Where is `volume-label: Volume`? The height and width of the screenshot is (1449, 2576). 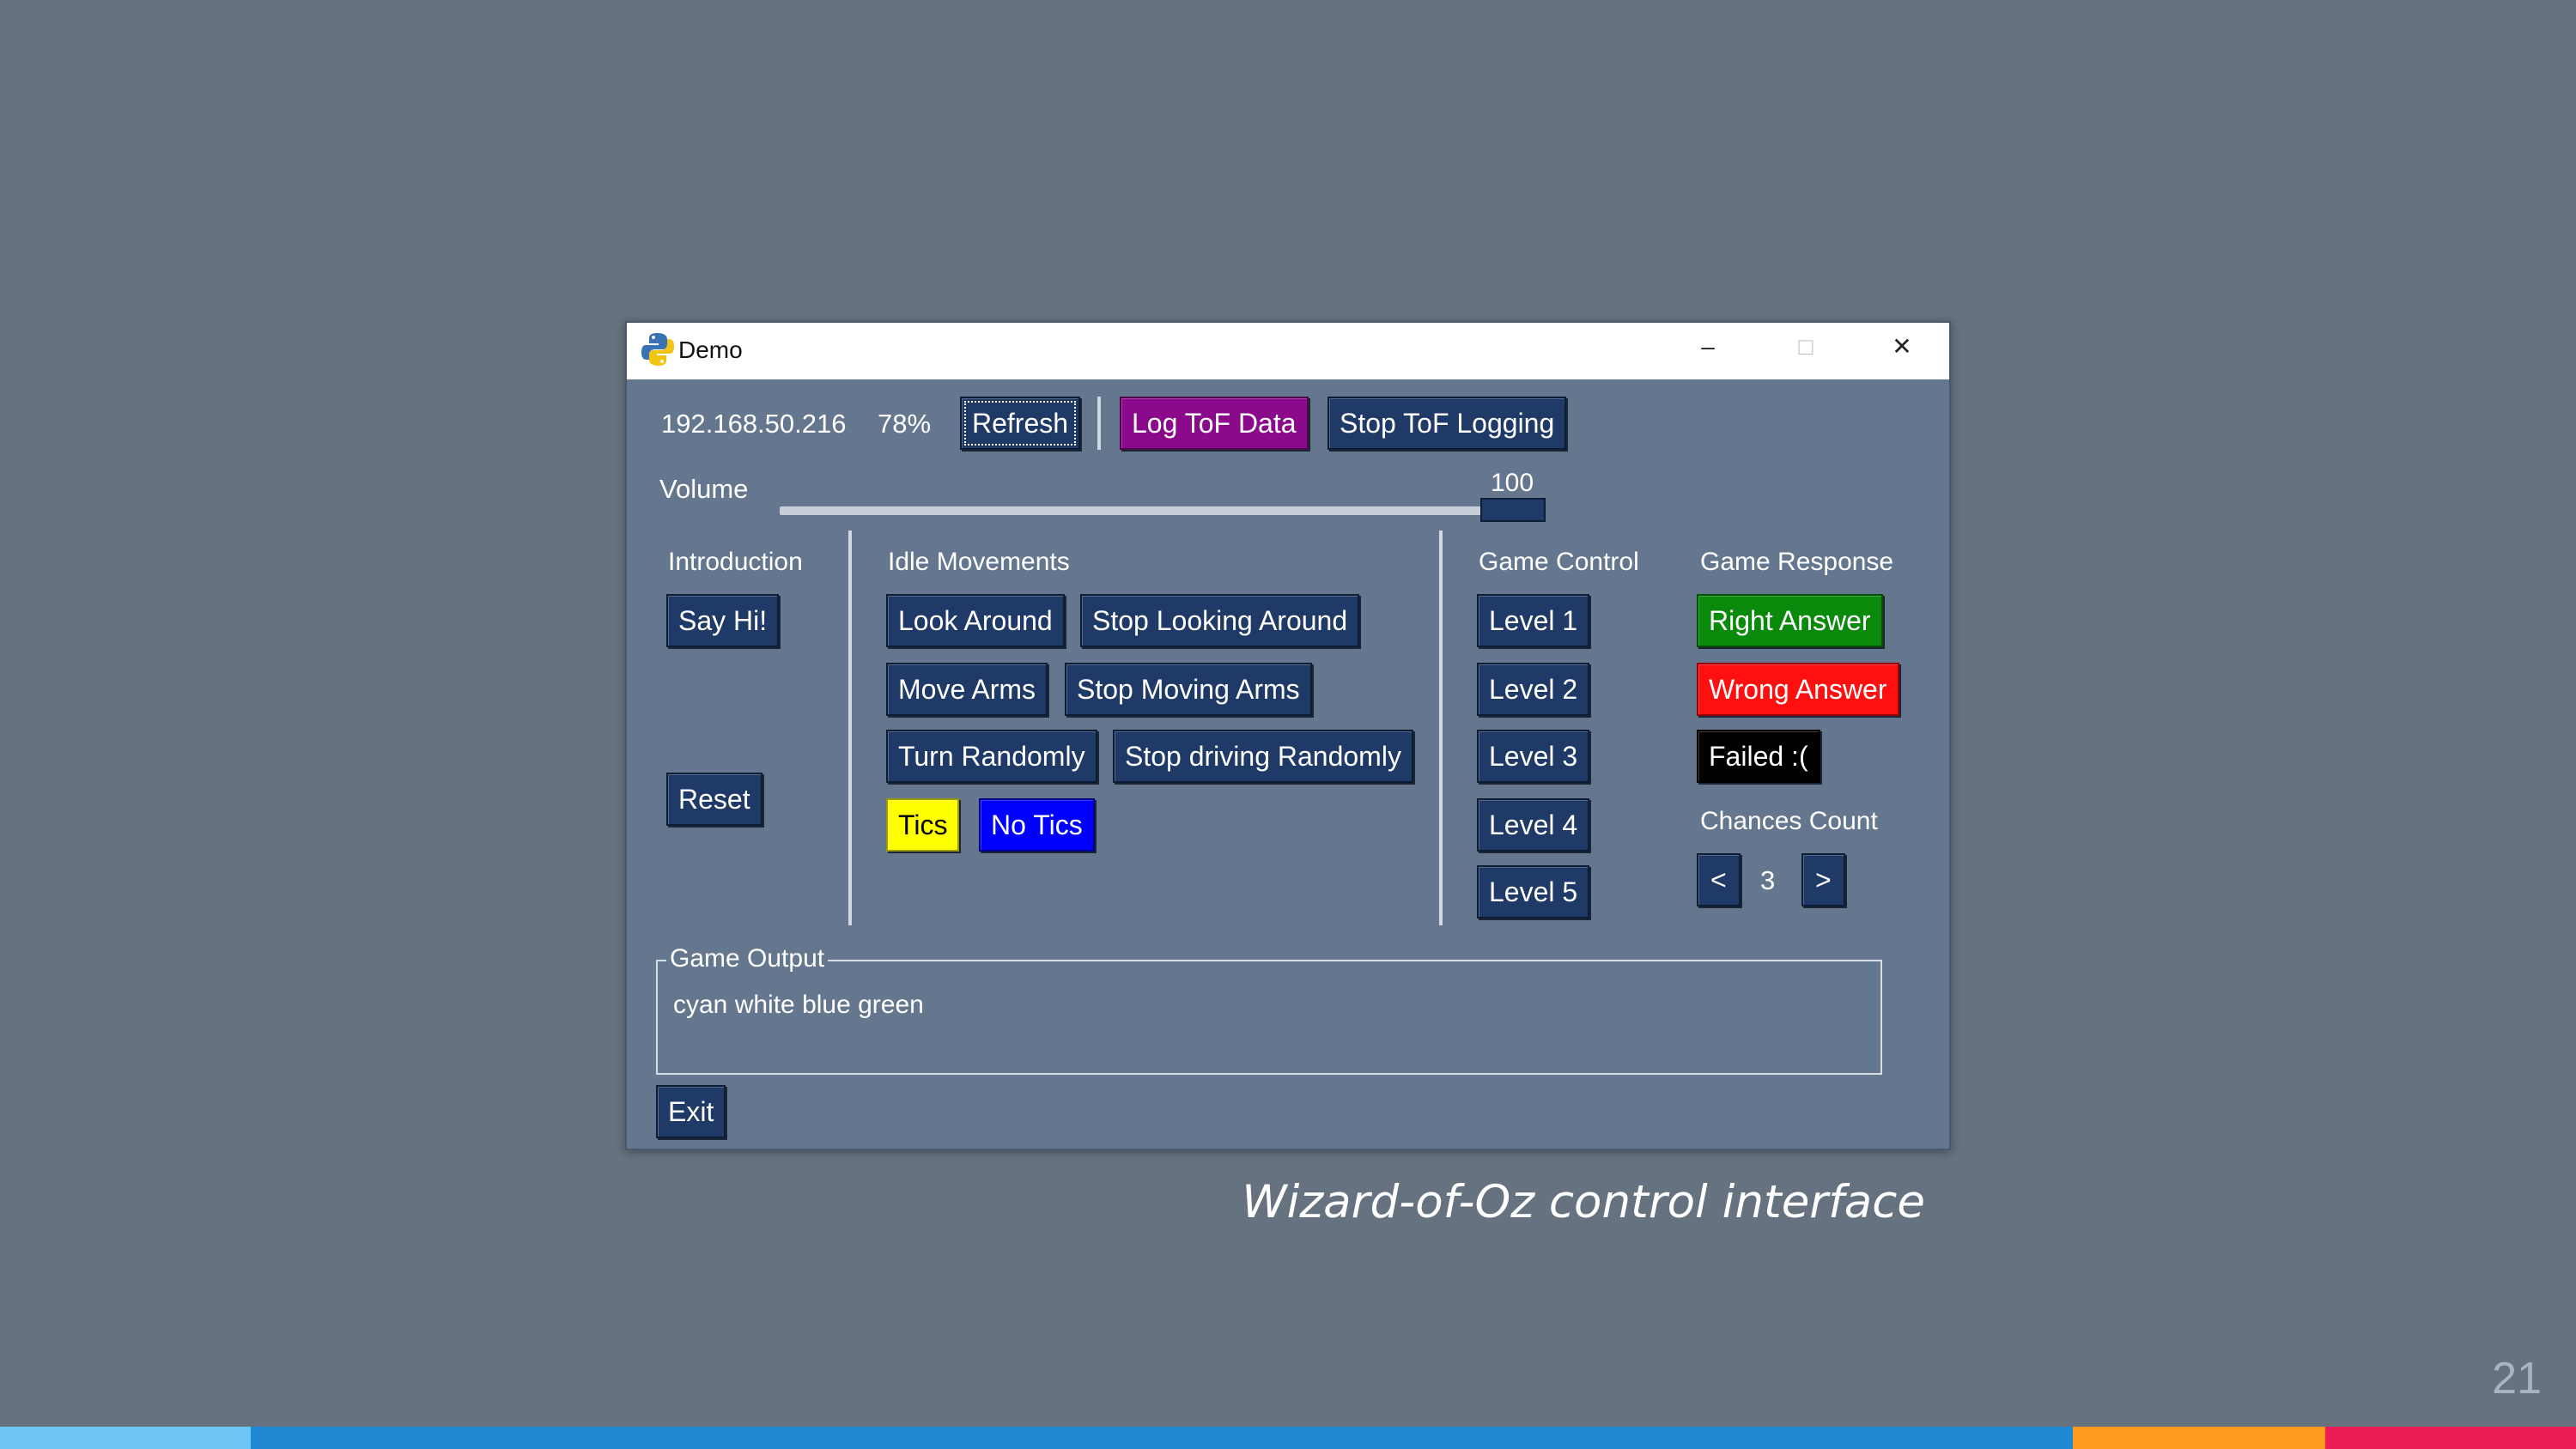
volume-label: Volume is located at coordinates (704, 489).